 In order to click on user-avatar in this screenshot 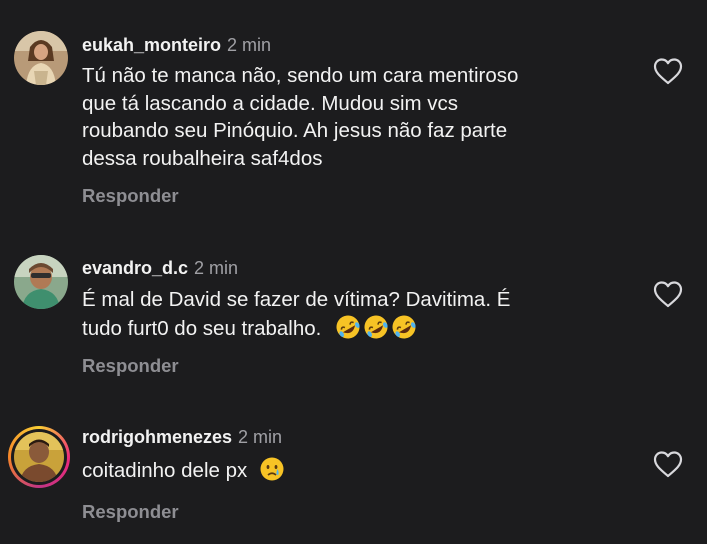, I will do `click(39, 457)`.